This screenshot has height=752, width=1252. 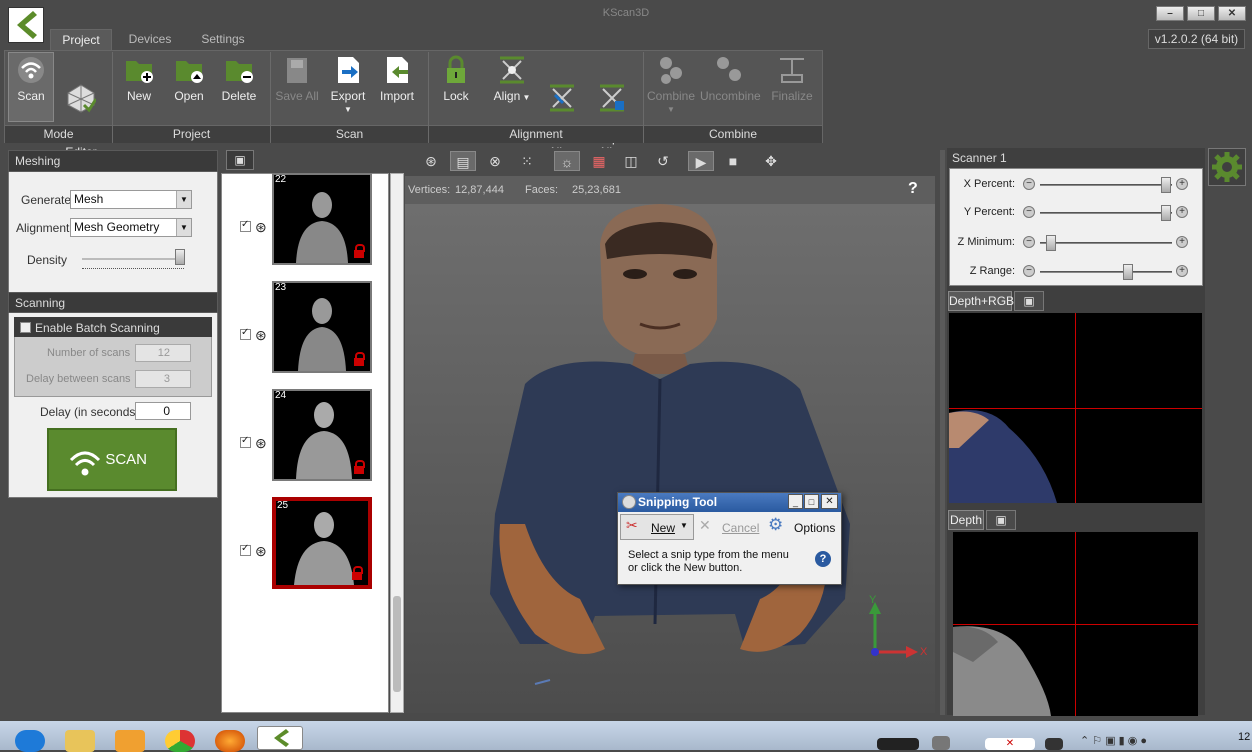 What do you see at coordinates (397, 644) in the screenshot?
I see `scrollbar-thumb` at bounding box center [397, 644].